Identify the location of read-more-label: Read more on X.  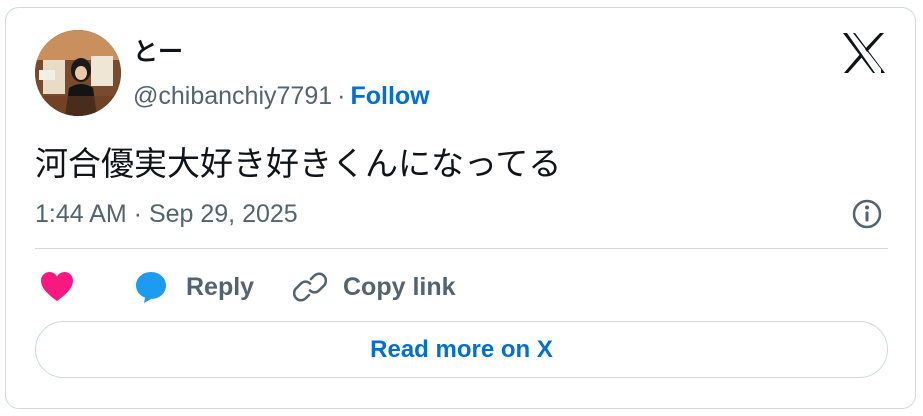
(461, 349).